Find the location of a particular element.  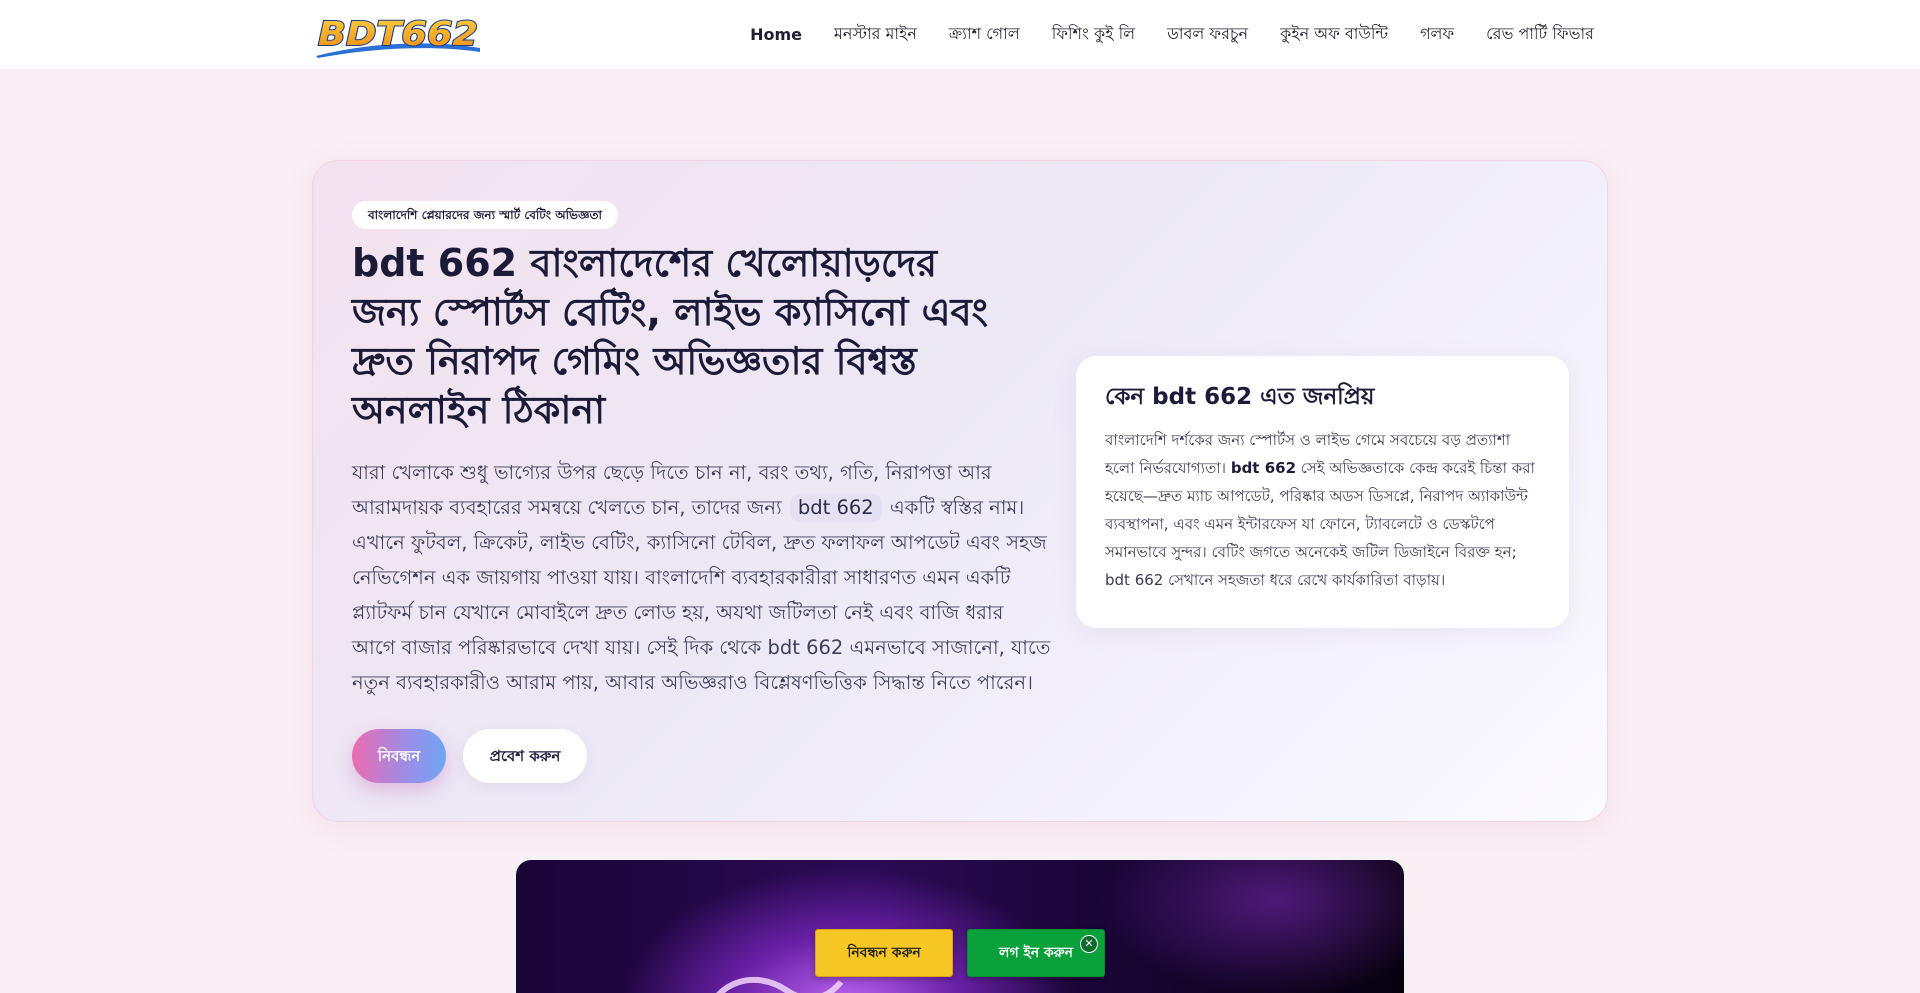

close-icon: ✕ is located at coordinates (1089, 944).